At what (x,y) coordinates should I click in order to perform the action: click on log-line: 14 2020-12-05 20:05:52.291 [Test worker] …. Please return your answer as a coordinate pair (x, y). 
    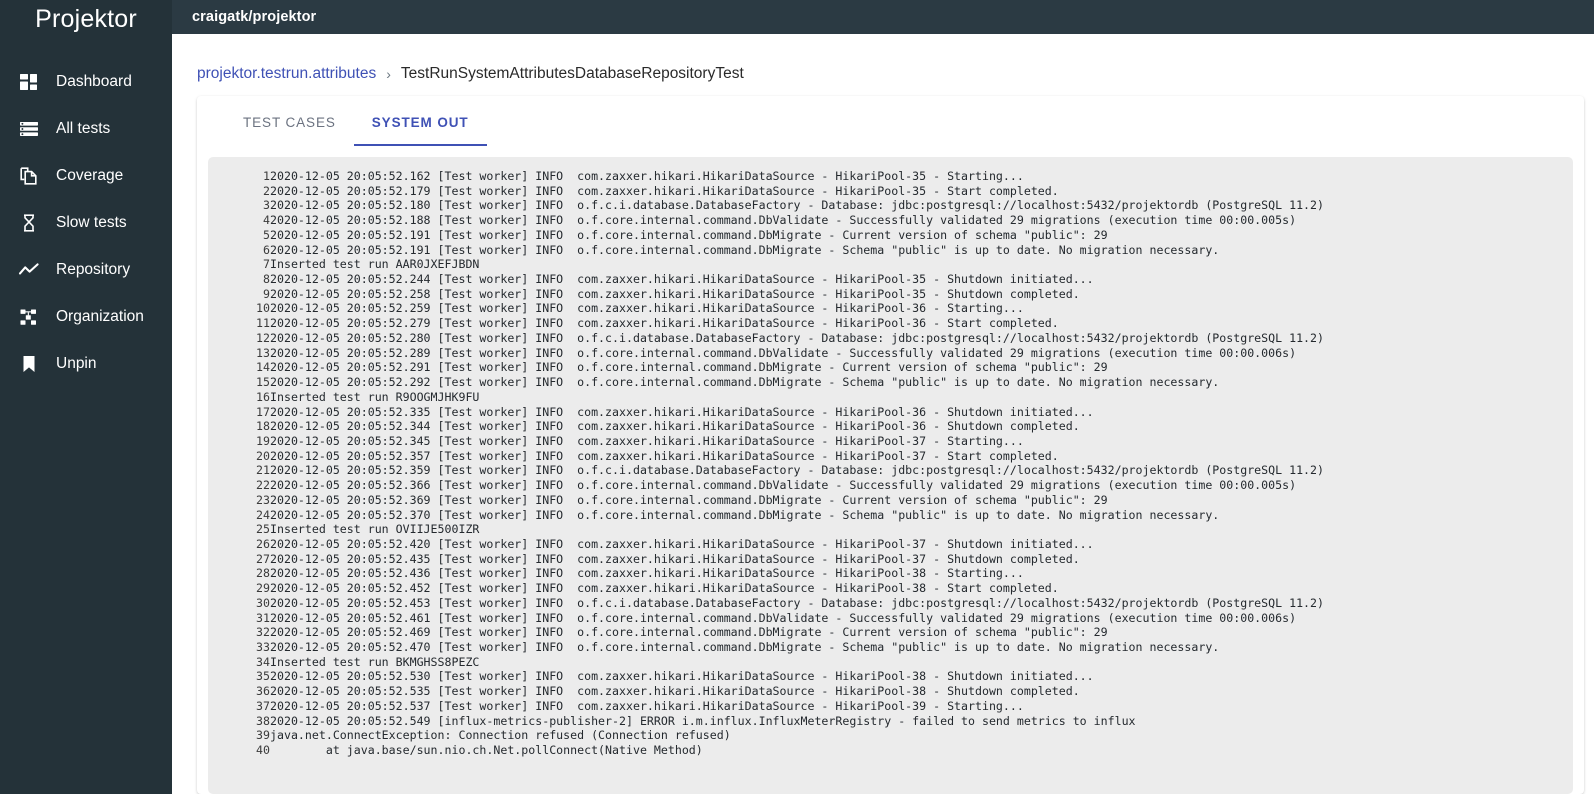
    Looking at the image, I should click on (890, 367).